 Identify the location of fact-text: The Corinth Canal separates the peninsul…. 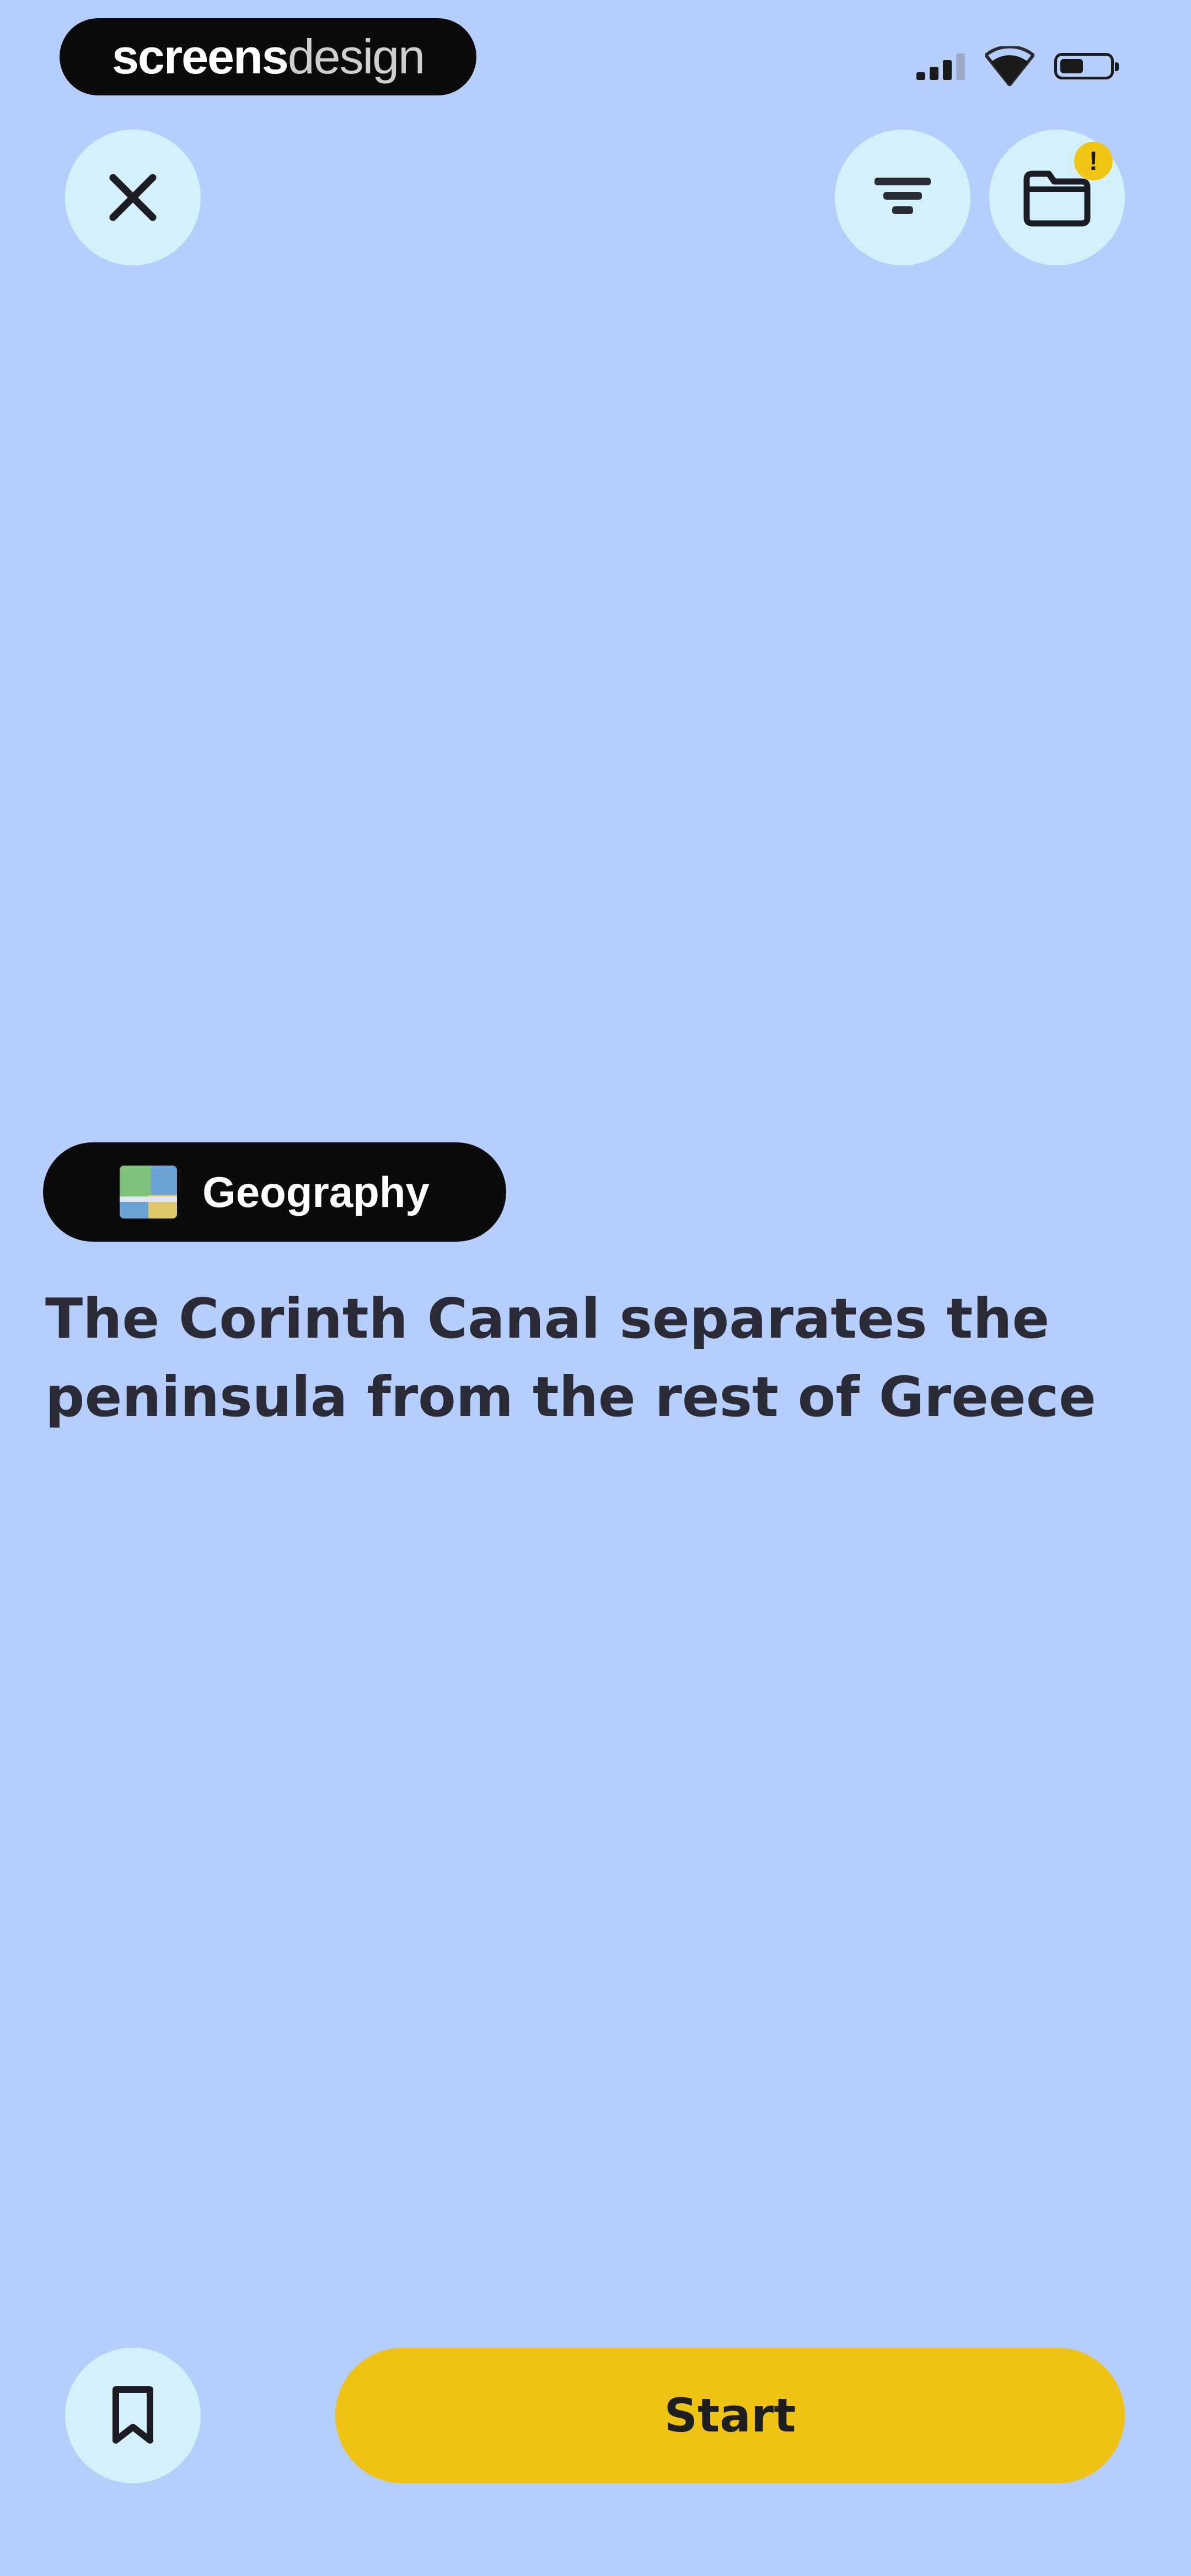
(571, 1357).